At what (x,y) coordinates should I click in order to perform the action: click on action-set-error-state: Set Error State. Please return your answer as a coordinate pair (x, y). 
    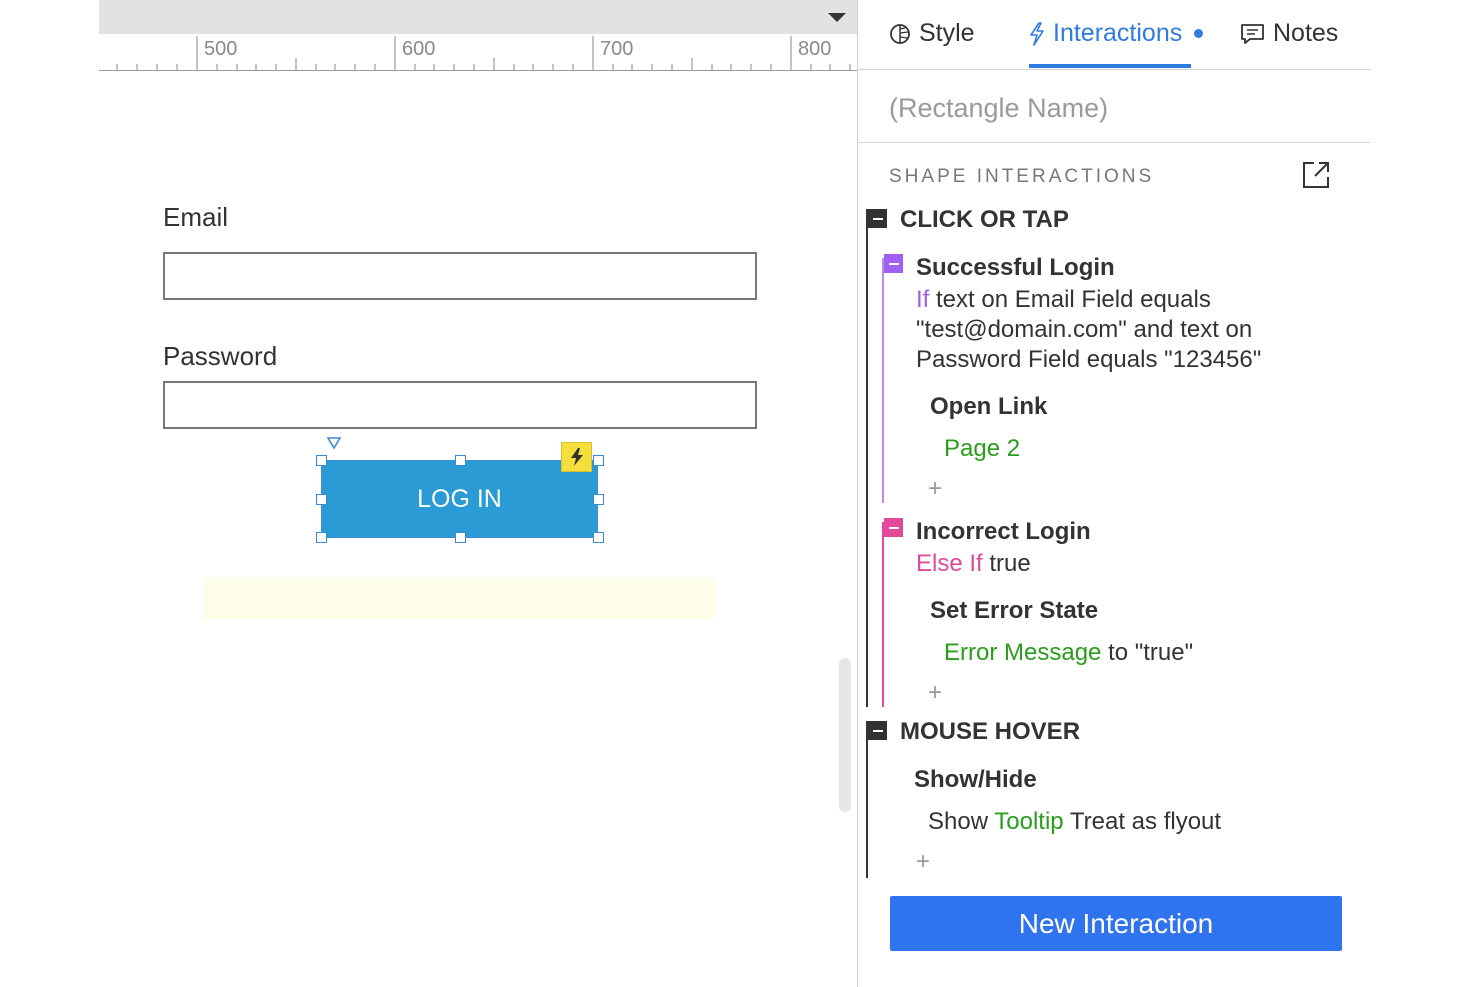
    Looking at the image, I should click on (1014, 611).